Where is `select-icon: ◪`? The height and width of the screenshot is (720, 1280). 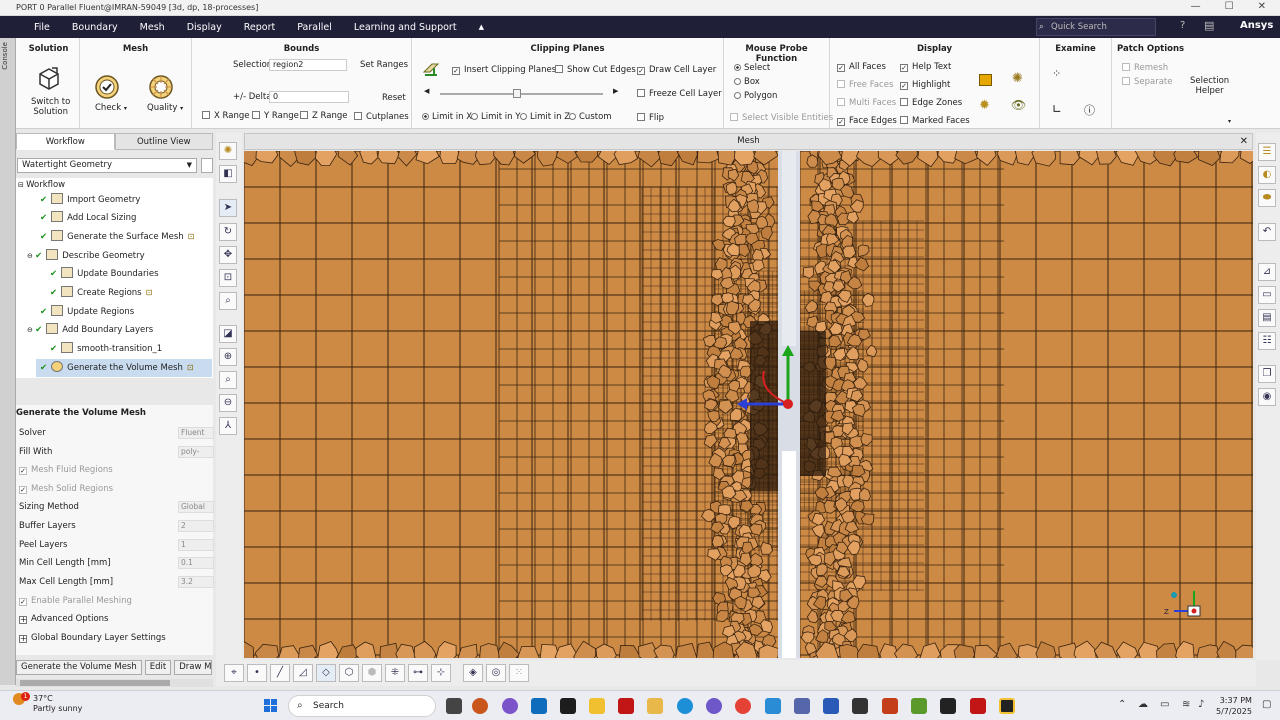
select-icon: ◪ is located at coordinates (228, 334).